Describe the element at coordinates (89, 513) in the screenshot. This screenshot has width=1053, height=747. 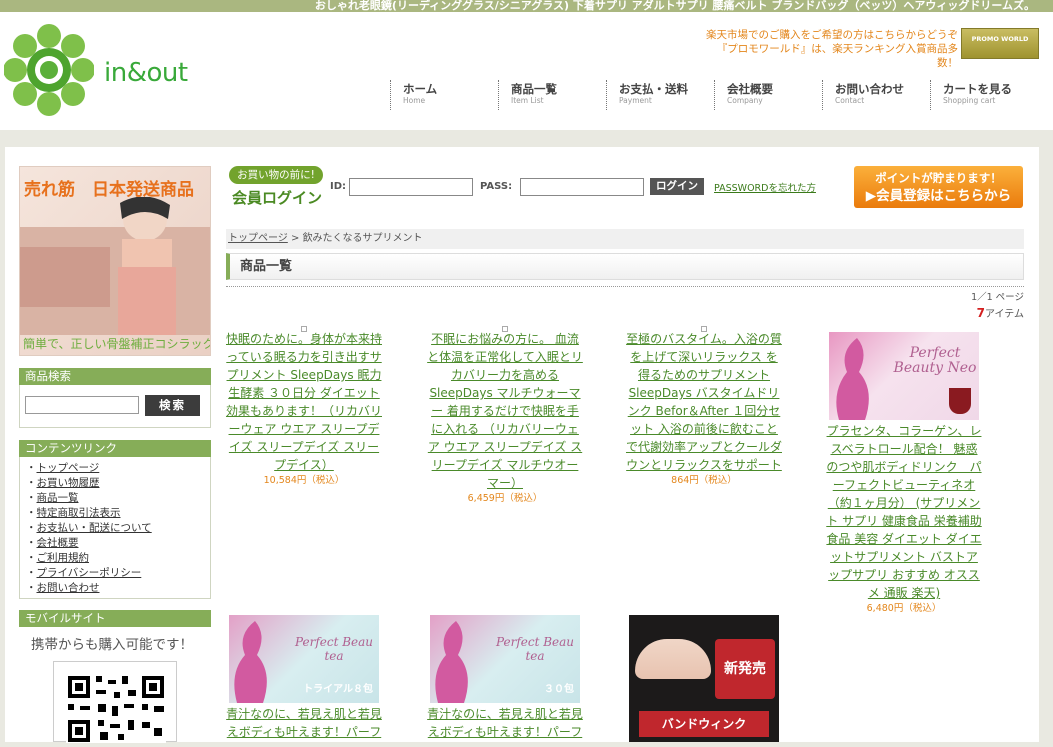
I see `link-law: ・特定商取引法表示` at that location.